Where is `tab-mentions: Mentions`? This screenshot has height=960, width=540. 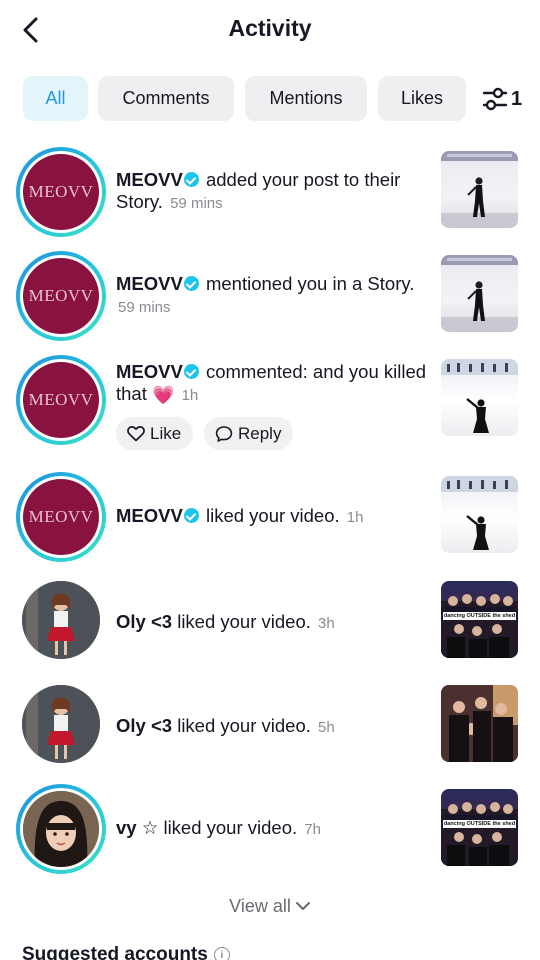
tab-mentions: Mentions is located at coordinates (306, 98).